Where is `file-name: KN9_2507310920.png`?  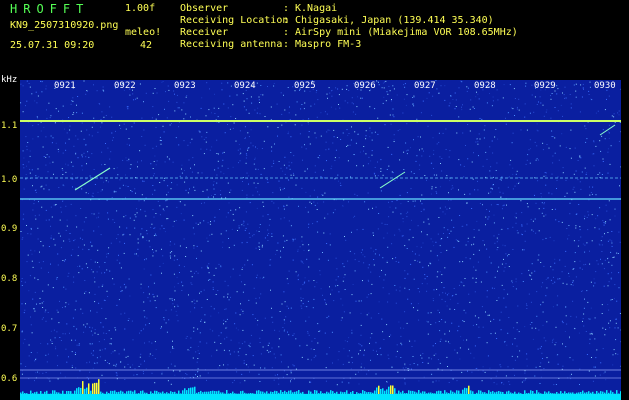
file-name: KN9_2507310920.png is located at coordinates (64, 25).